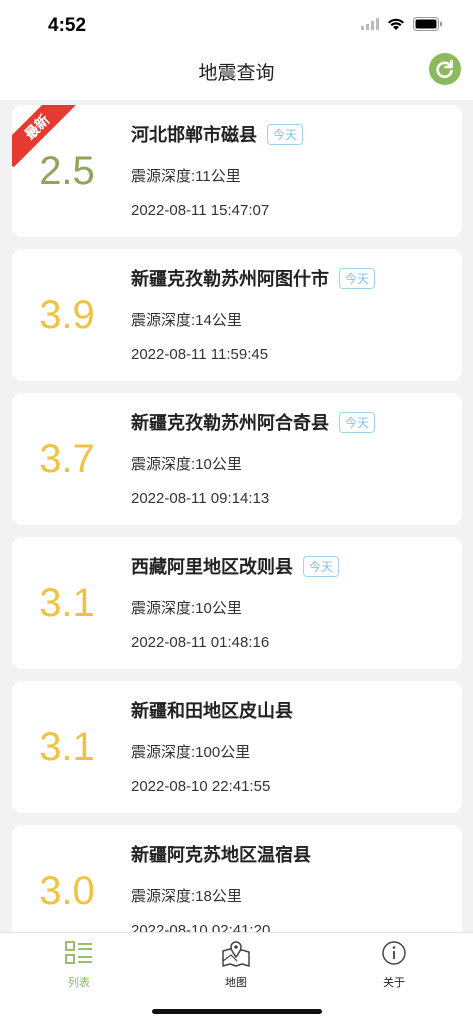 The width and height of the screenshot is (473, 1024). I want to click on quake-place: 河北邯郸市磁县 今天, so click(217, 134).